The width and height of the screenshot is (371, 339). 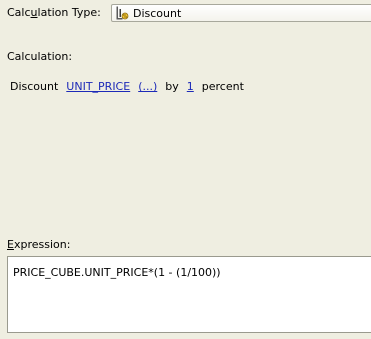 What do you see at coordinates (19, 12) in the screenshot?
I see `calculation-type-label-part: Calc` at bounding box center [19, 12].